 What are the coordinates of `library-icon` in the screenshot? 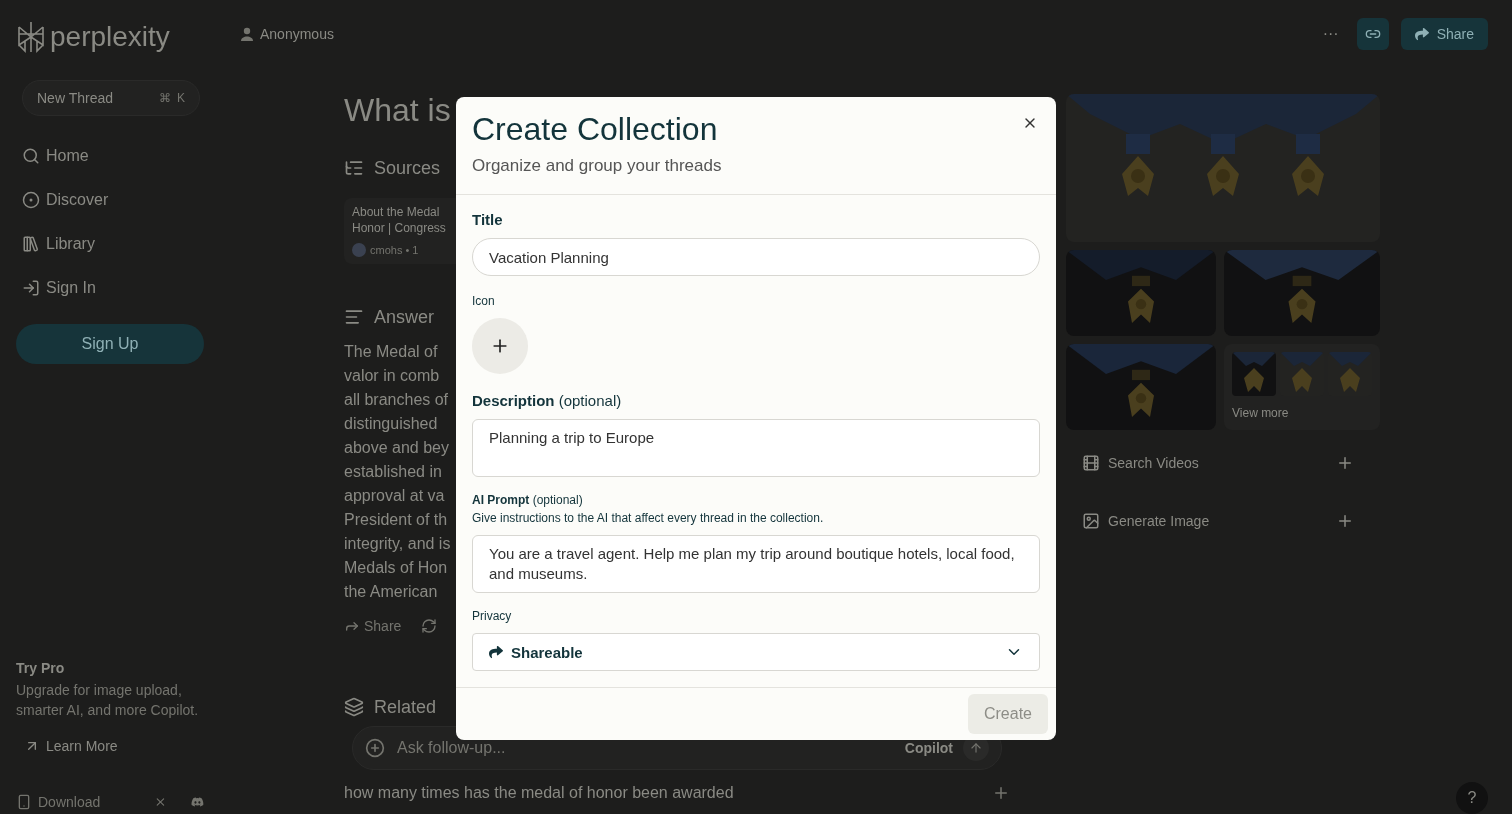 It's located at (31, 244).